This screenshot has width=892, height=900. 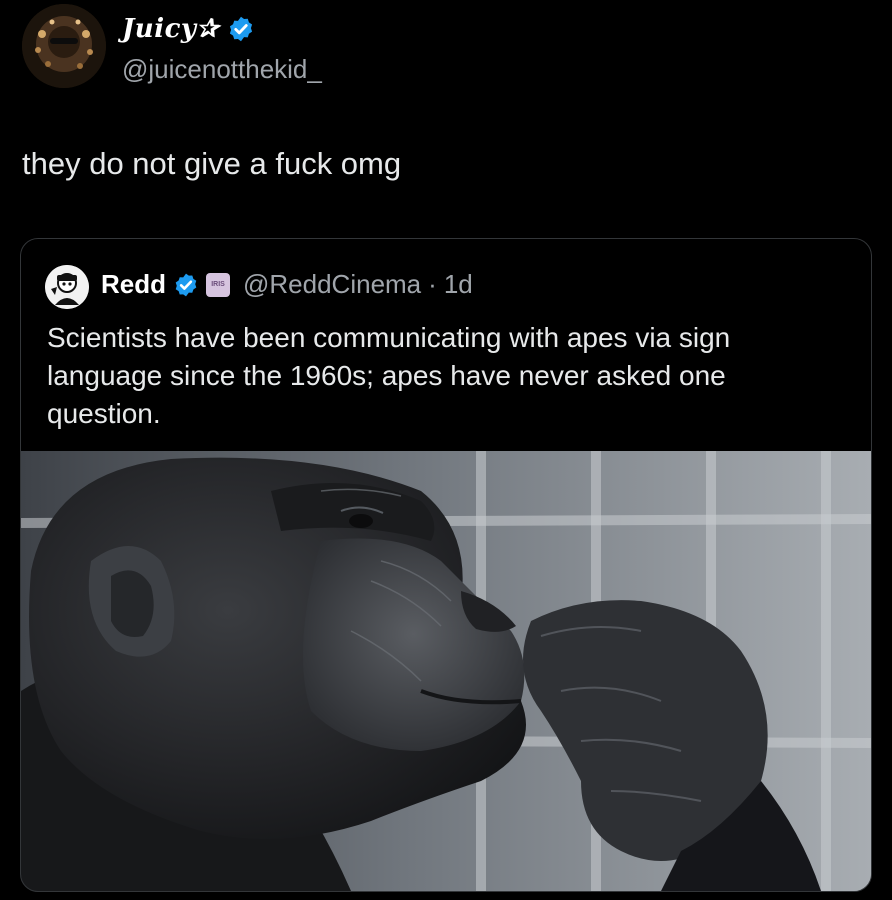 I want to click on quoted-avatar-icon, so click(x=67, y=287).